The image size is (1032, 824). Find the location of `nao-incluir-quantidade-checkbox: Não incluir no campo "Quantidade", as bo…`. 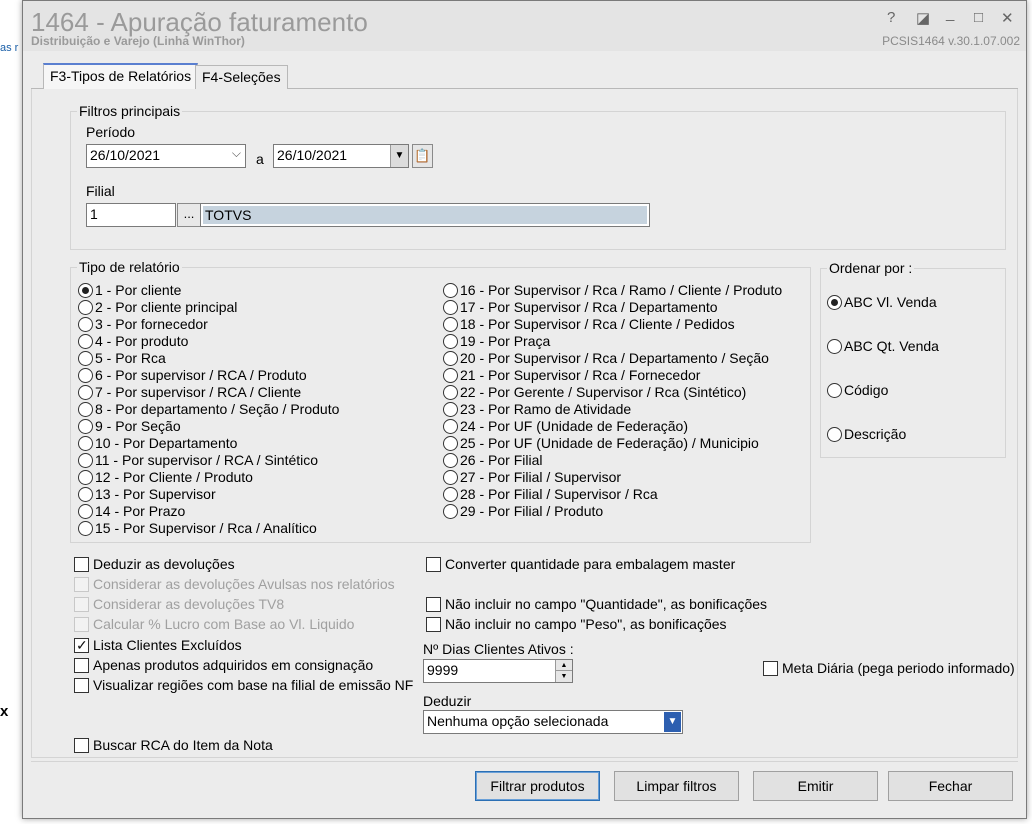

nao-incluir-quantidade-checkbox: Não incluir no campo "Quantidade", as bo… is located at coordinates (596, 604).